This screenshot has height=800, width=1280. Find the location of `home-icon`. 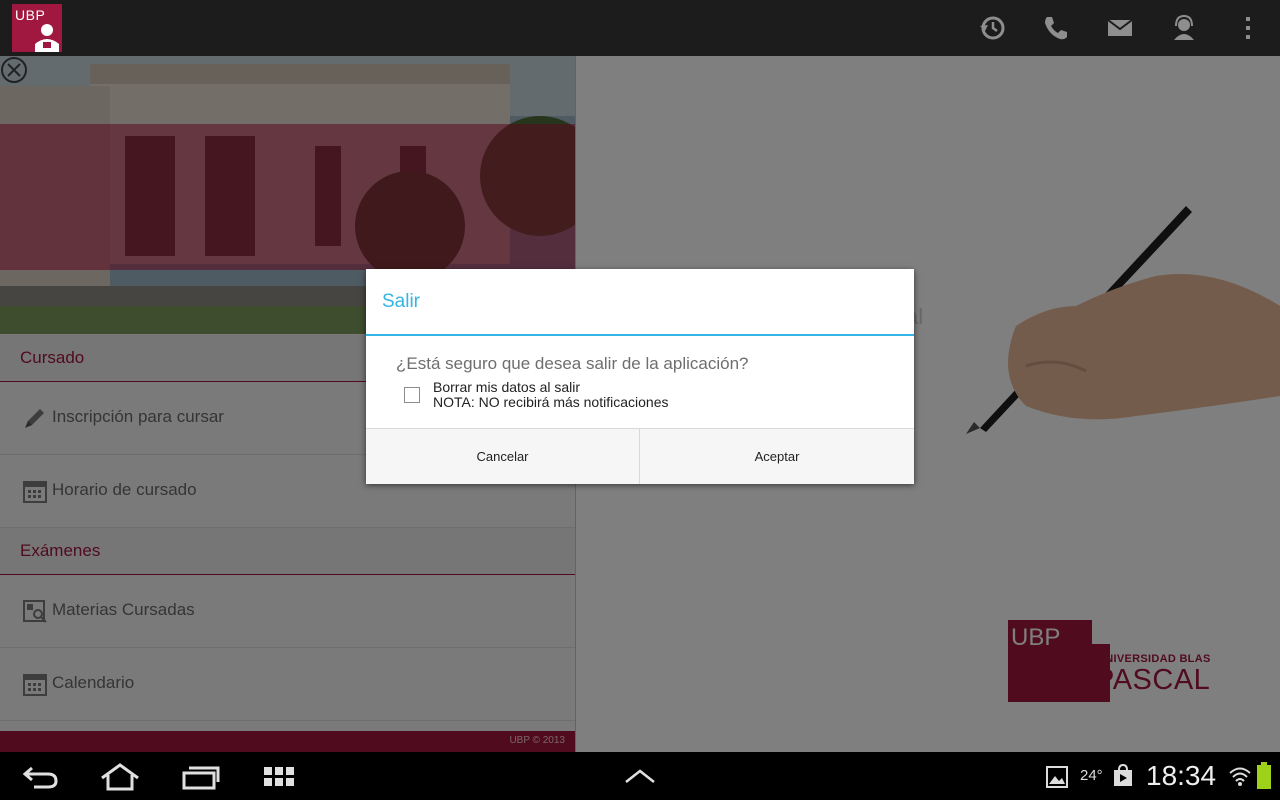

home-icon is located at coordinates (120, 777).